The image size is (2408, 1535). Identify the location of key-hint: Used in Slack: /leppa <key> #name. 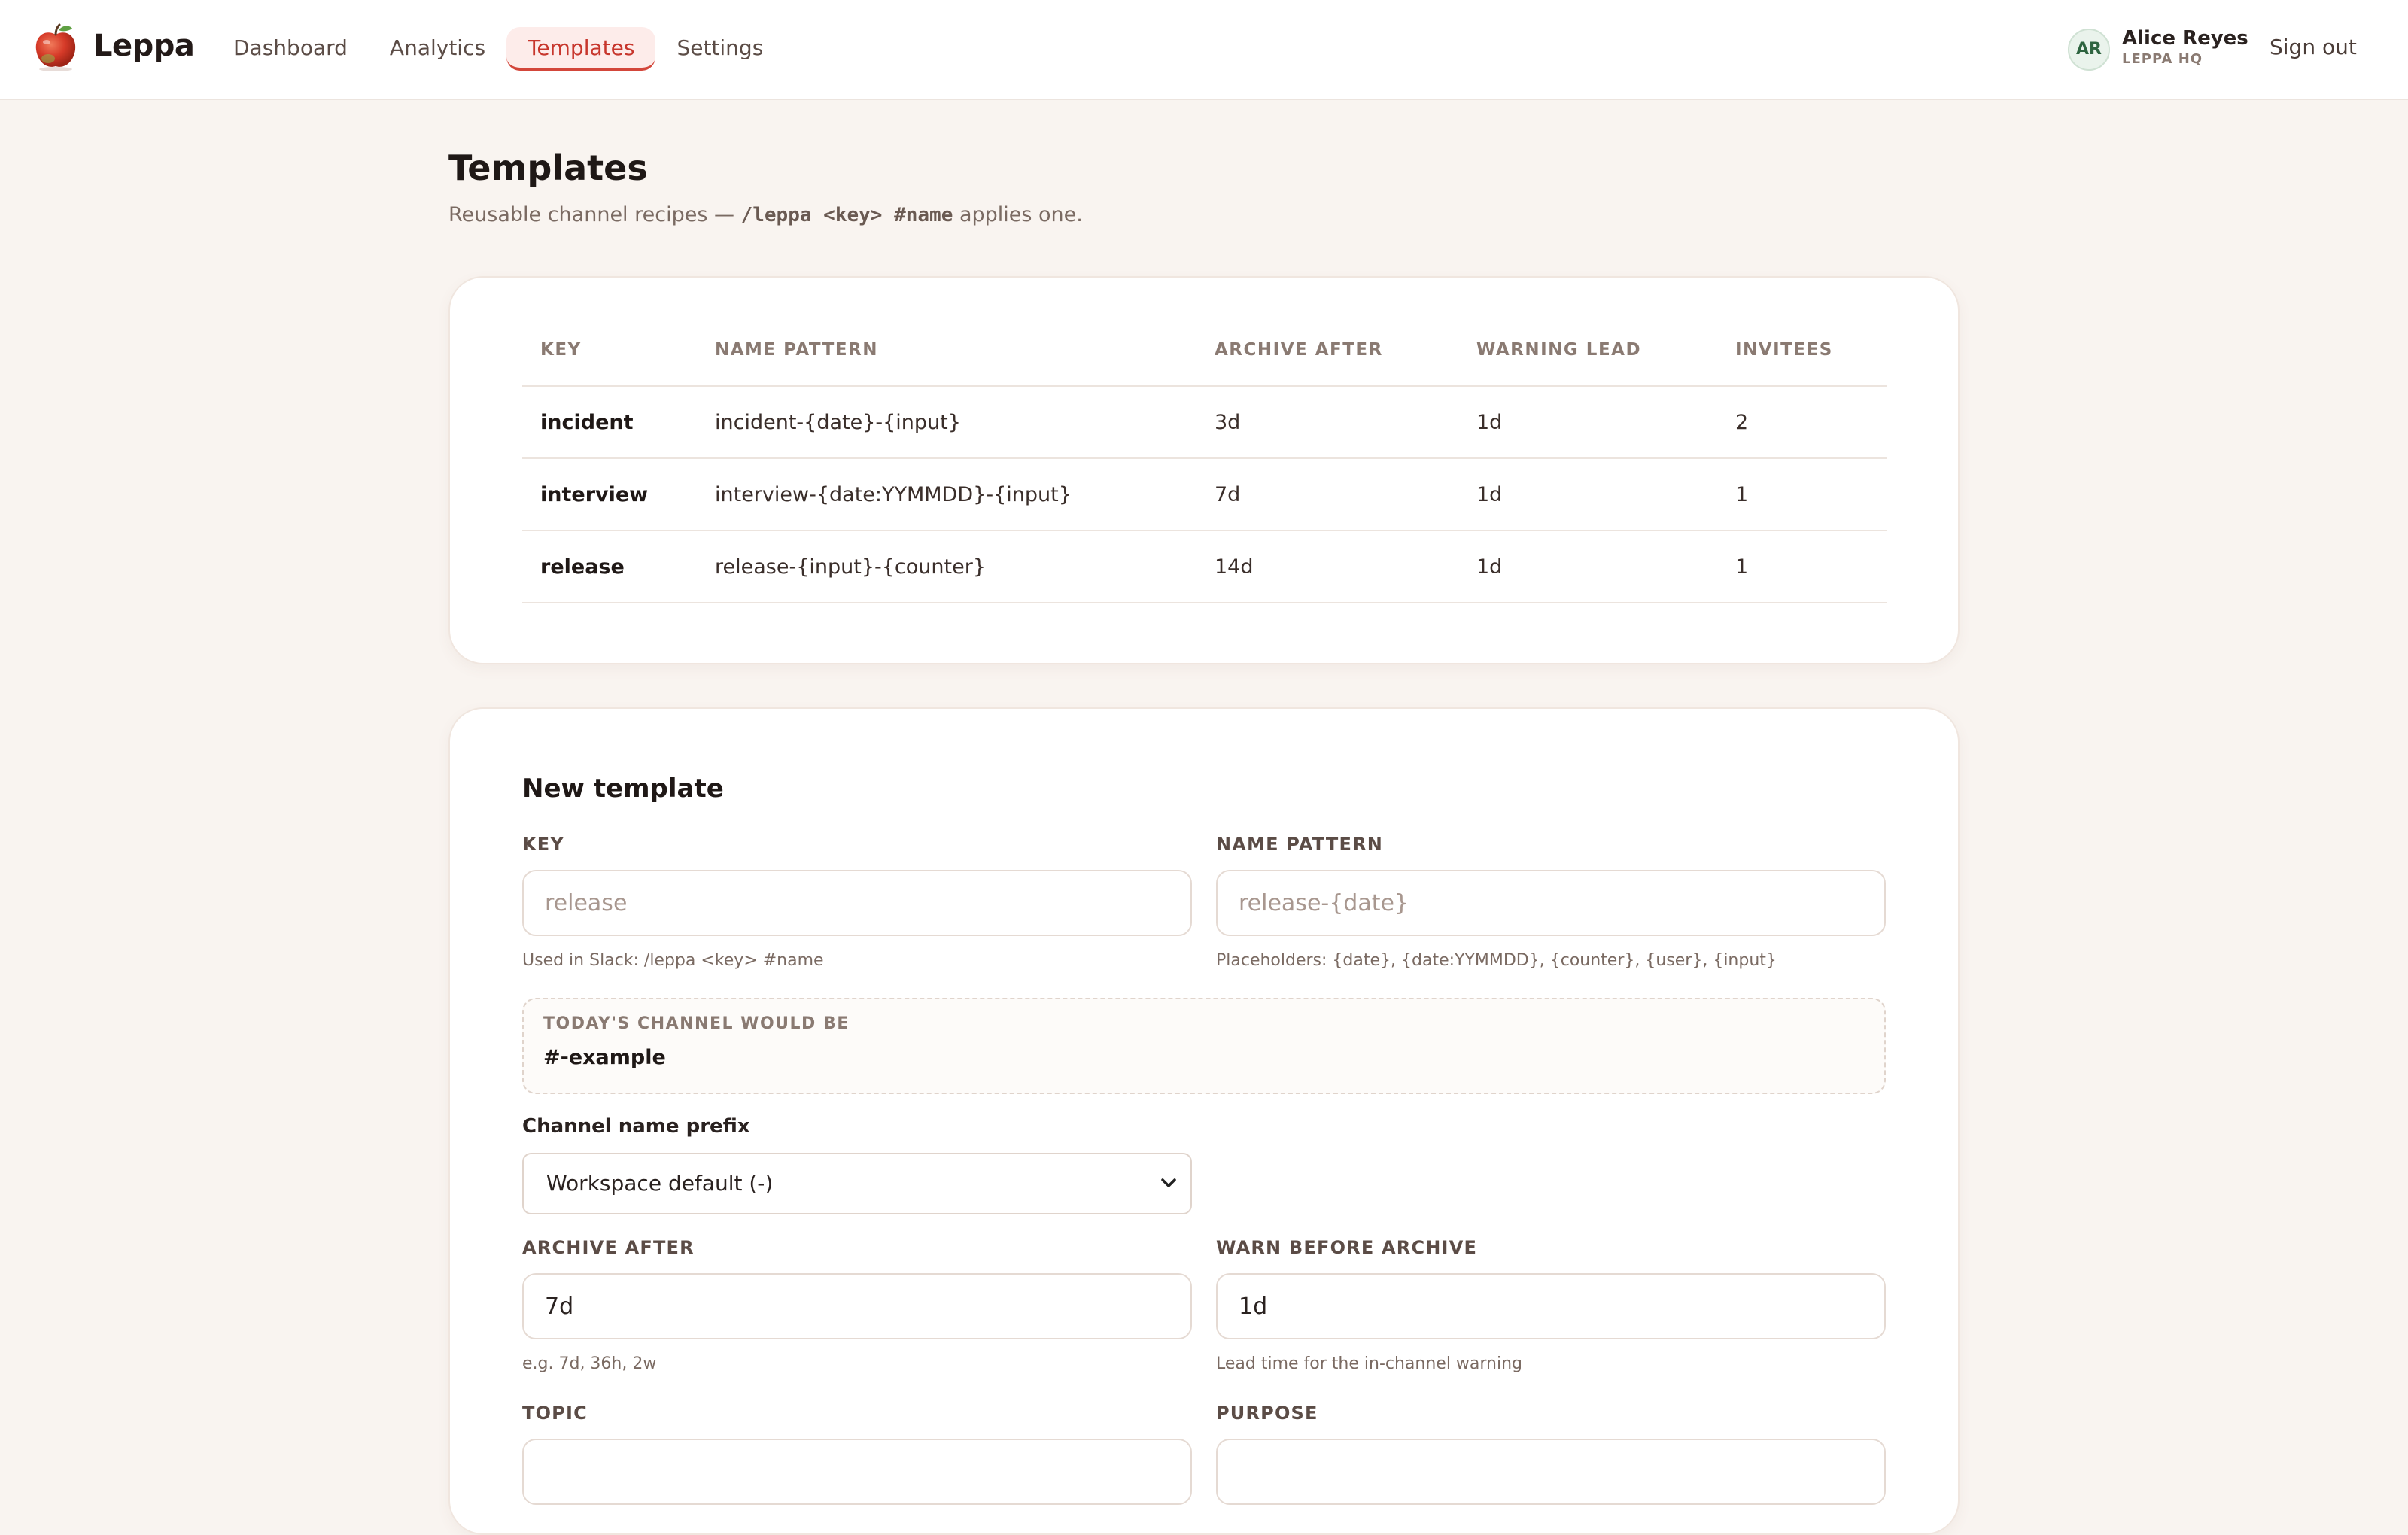
(673, 960).